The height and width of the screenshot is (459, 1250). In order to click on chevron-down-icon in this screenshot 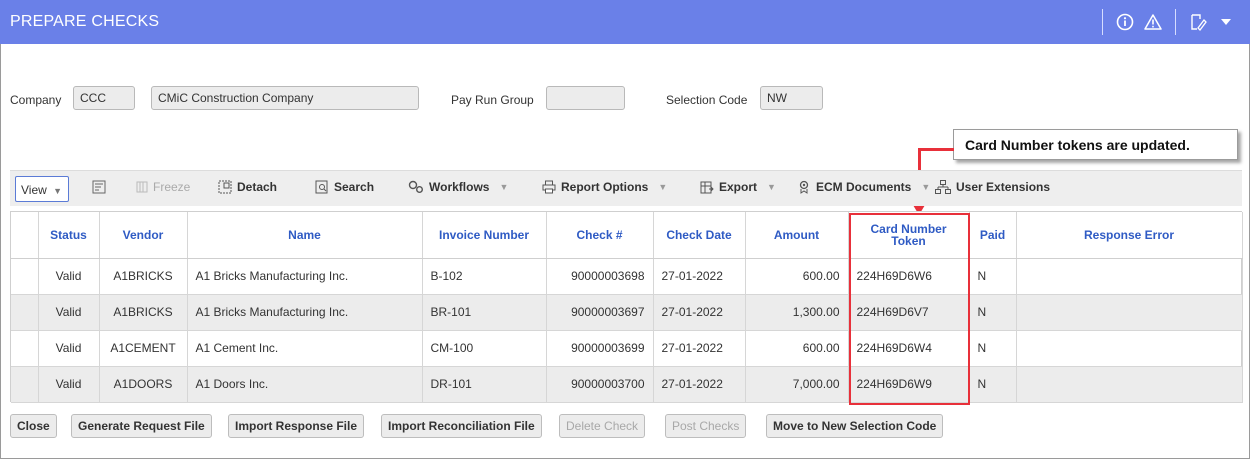, I will do `click(1226, 22)`.